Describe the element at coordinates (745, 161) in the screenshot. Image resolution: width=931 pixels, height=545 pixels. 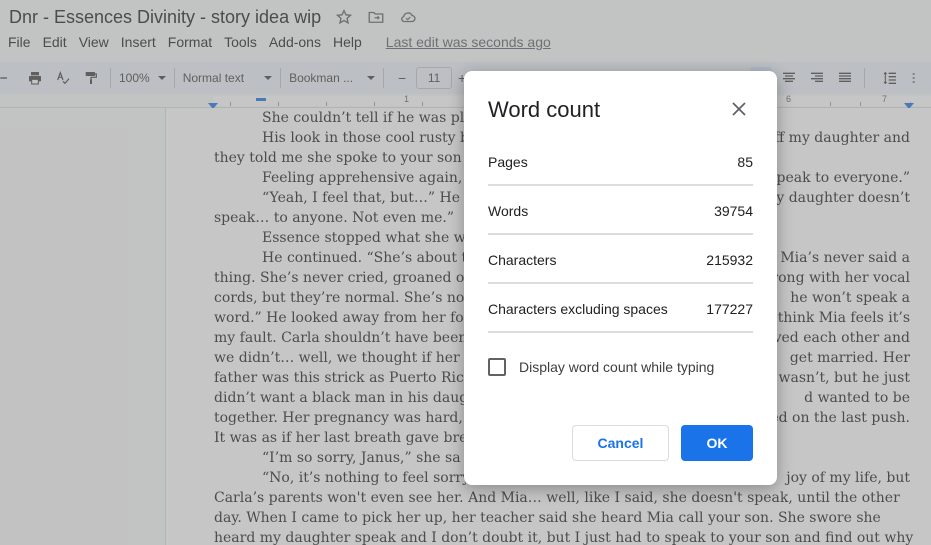
I see `stat-value: 85` at that location.